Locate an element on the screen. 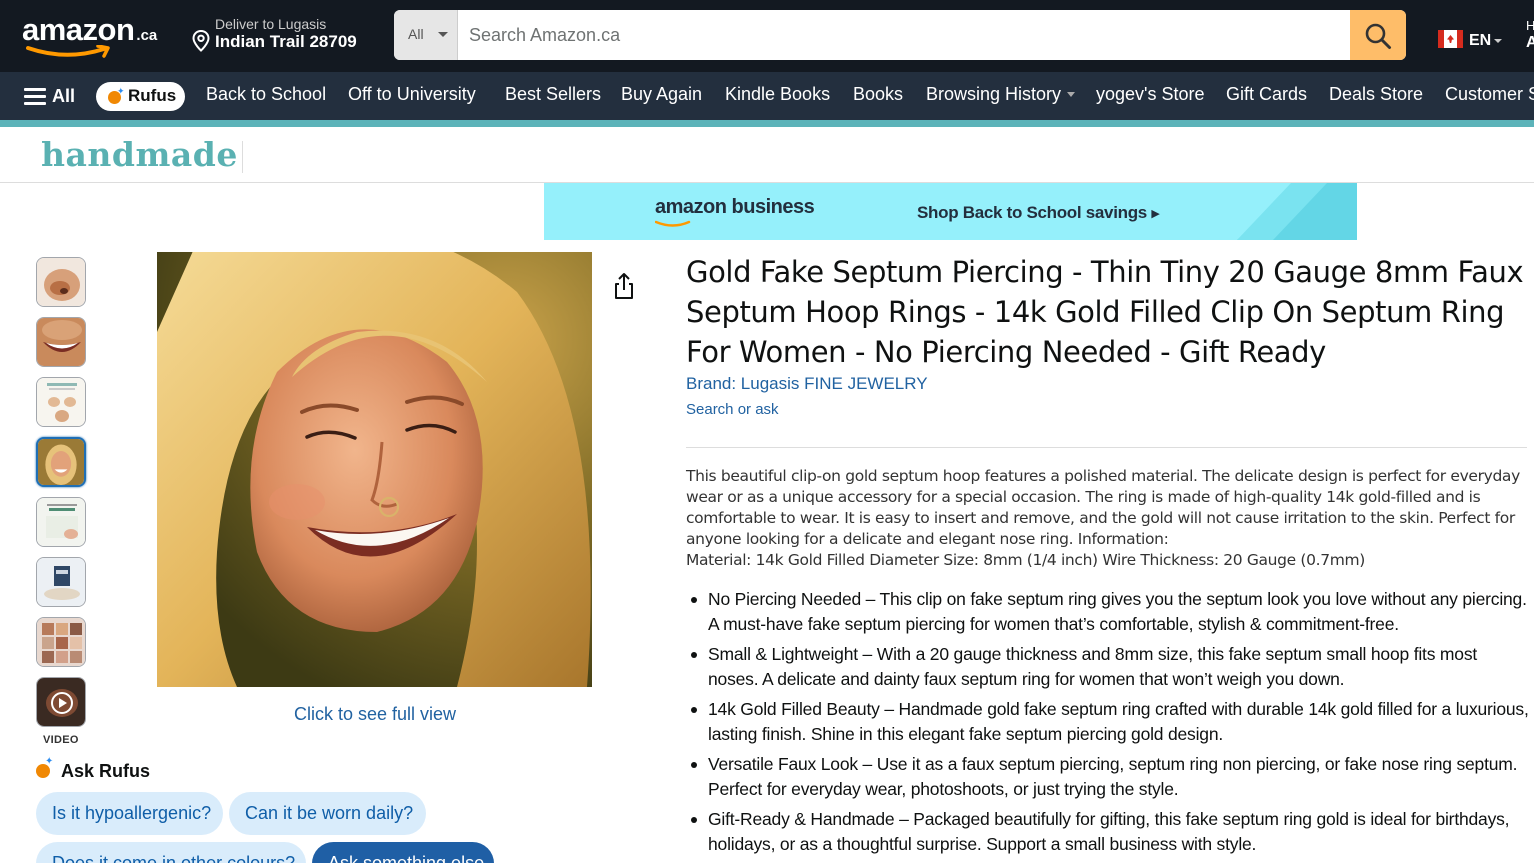 Image resolution: width=1534 pixels, height=863 pixels. nav-link-gift-cards: Gift Cards is located at coordinates (1266, 94).